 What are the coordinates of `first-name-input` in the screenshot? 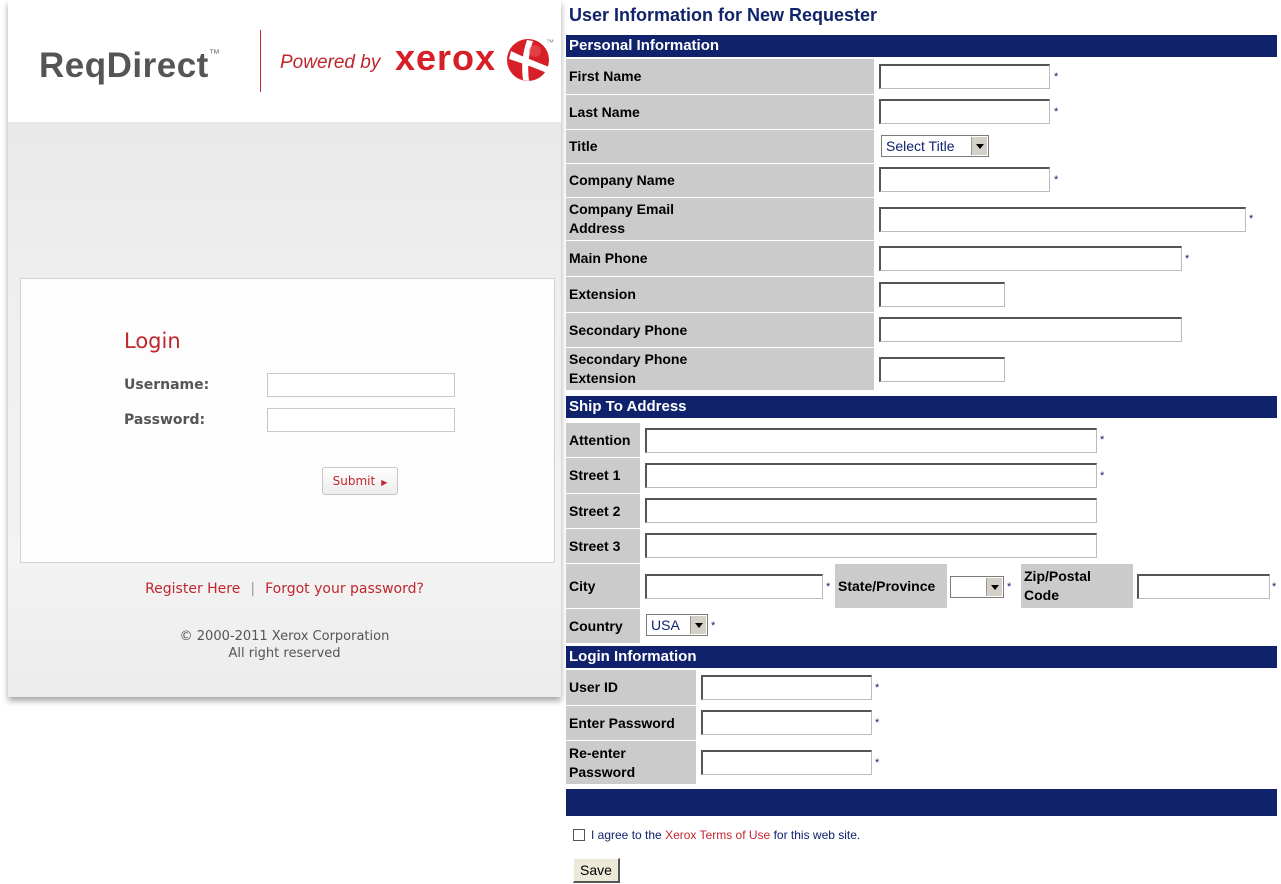 It's located at (964, 76).